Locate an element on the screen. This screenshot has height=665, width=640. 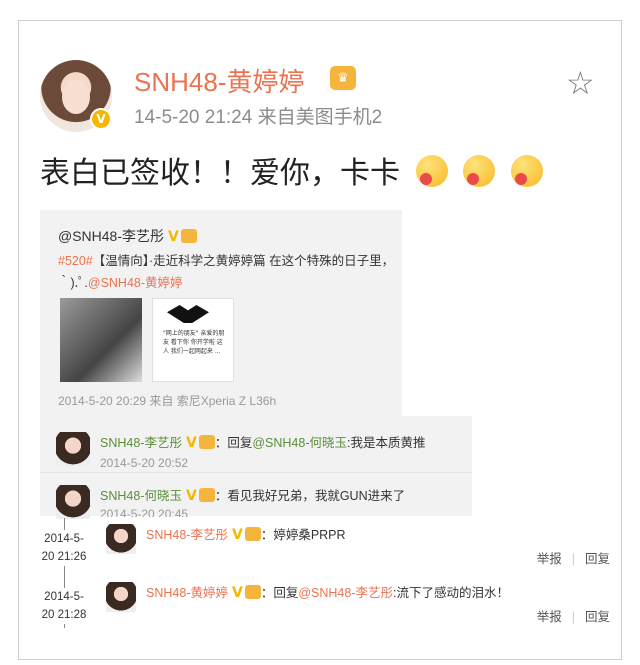
repost-text-line2: ｀).ﾟ.@SNH48-黄婷婷 is located at coordinates (120, 281).